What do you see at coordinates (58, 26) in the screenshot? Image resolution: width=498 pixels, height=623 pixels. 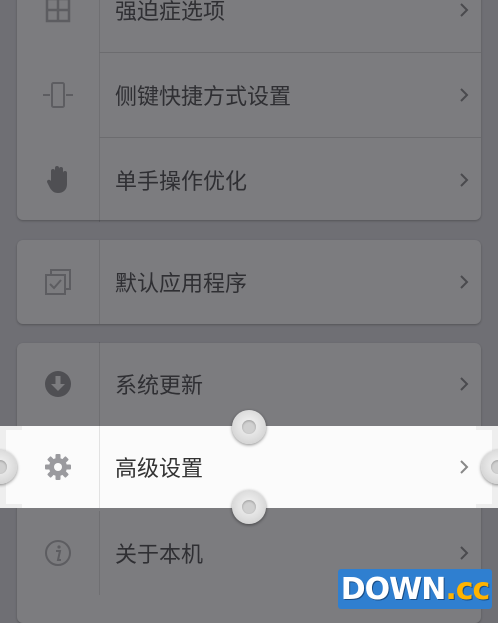 I see `grid-icon` at bounding box center [58, 26].